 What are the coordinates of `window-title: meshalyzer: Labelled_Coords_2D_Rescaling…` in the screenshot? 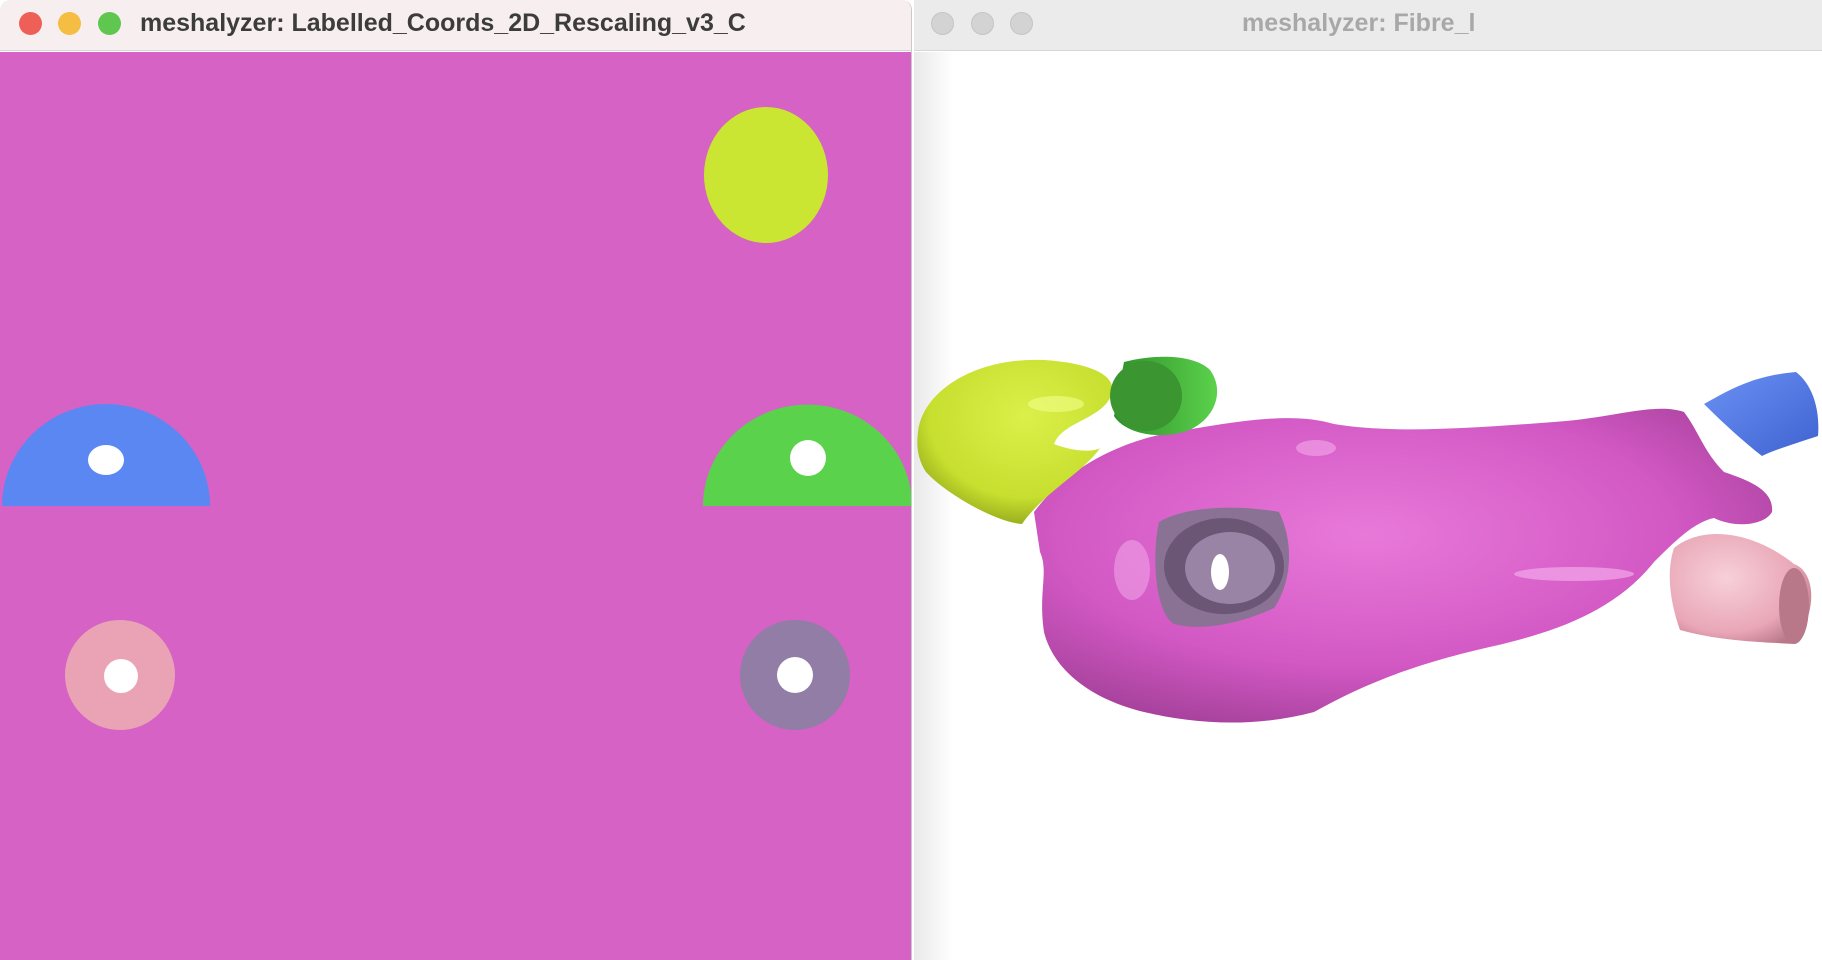 It's located at (443, 23).